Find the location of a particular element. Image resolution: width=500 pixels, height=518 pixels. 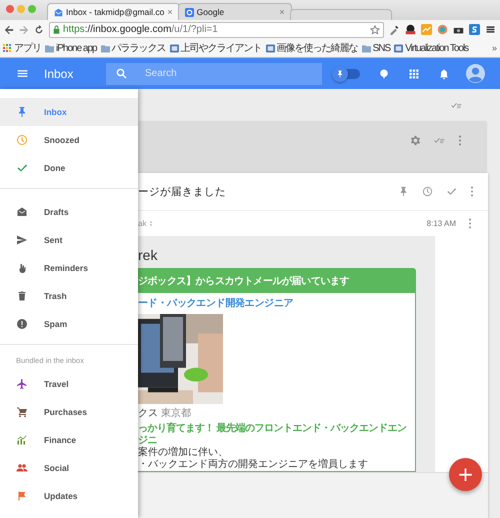

tab-title: Inbox - takmidp@gmail.co is located at coordinates (115, 12).